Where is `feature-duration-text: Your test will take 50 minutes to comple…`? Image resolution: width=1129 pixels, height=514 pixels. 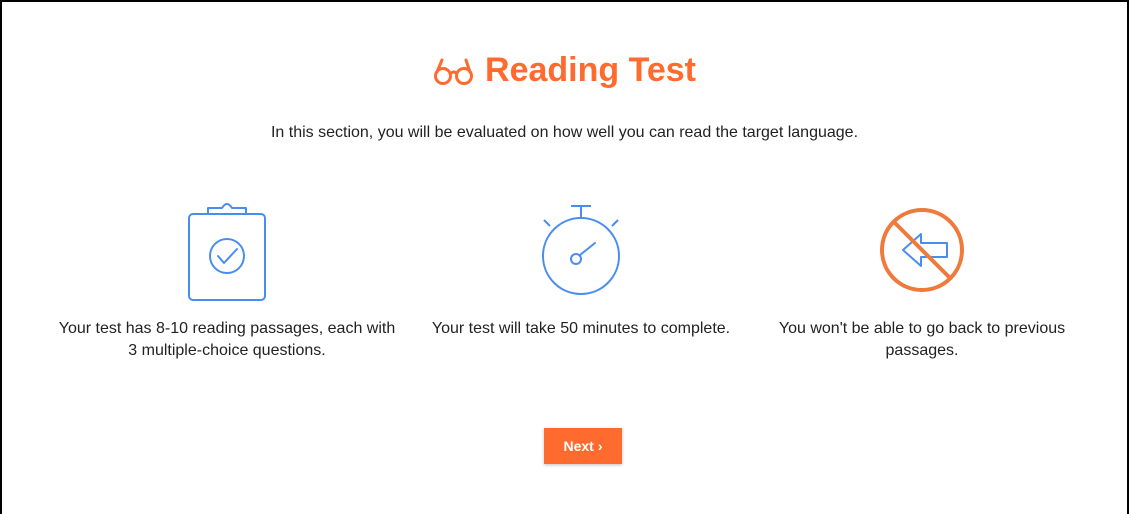
feature-duration-text: Your test will take 50 minutes to comple… is located at coordinates (581, 328).